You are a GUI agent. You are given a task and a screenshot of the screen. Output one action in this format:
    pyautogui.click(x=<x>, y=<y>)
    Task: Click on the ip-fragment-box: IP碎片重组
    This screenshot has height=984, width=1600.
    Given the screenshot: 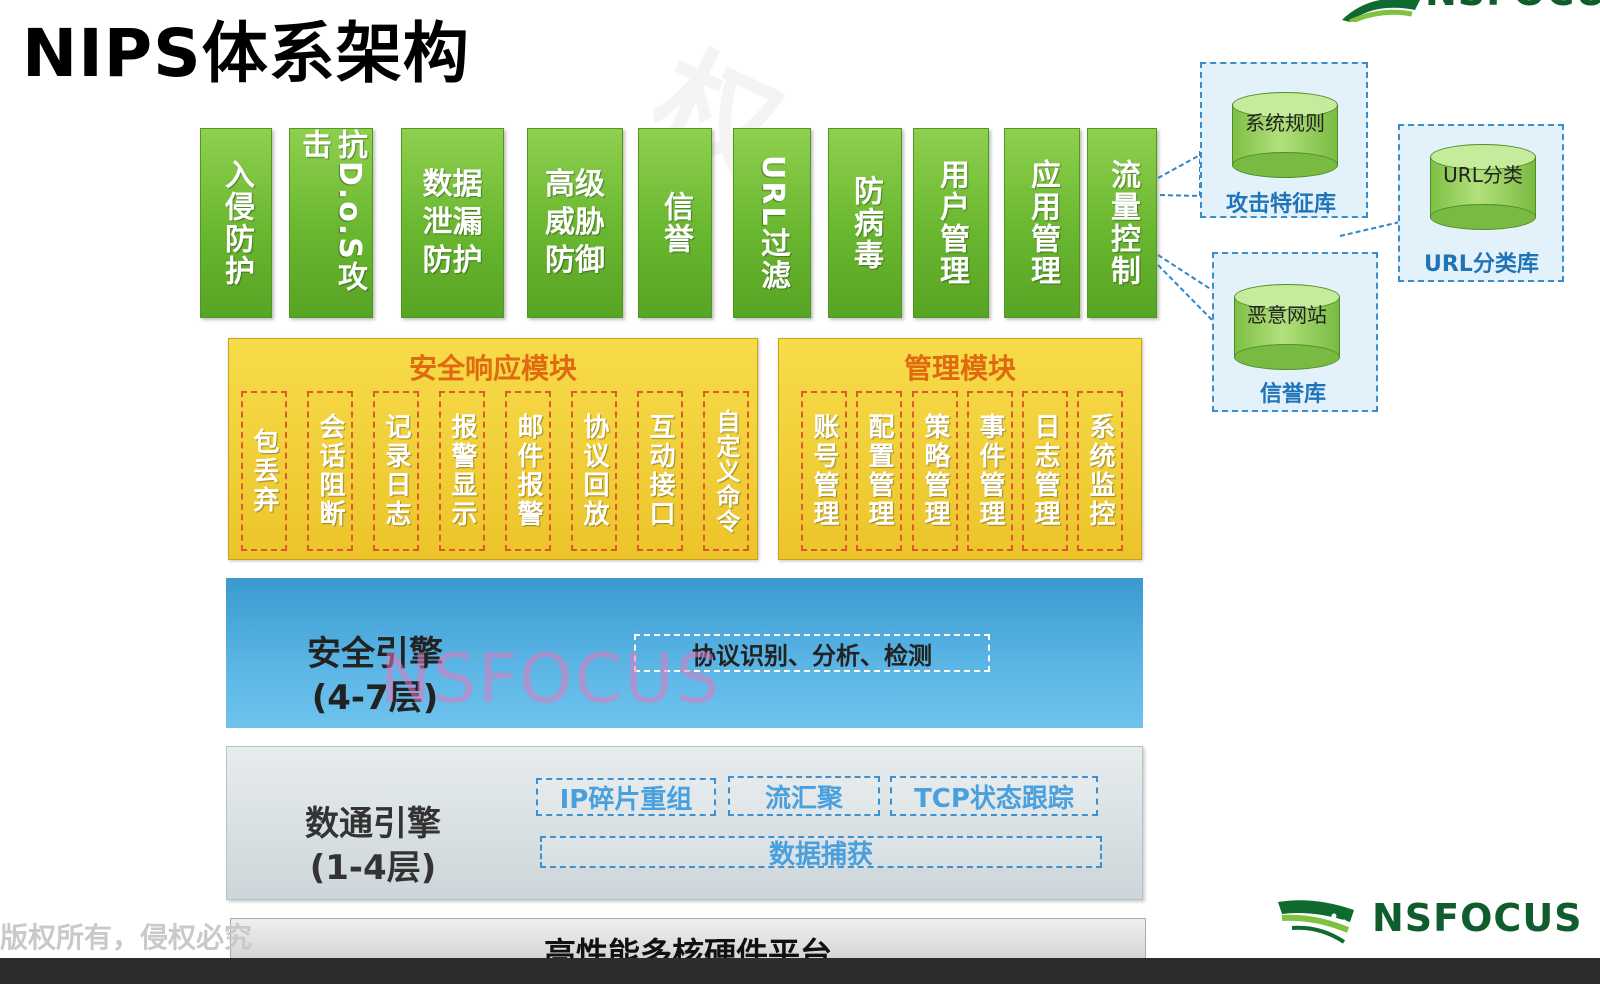 What is the action you would take?
    pyautogui.click(x=626, y=797)
    